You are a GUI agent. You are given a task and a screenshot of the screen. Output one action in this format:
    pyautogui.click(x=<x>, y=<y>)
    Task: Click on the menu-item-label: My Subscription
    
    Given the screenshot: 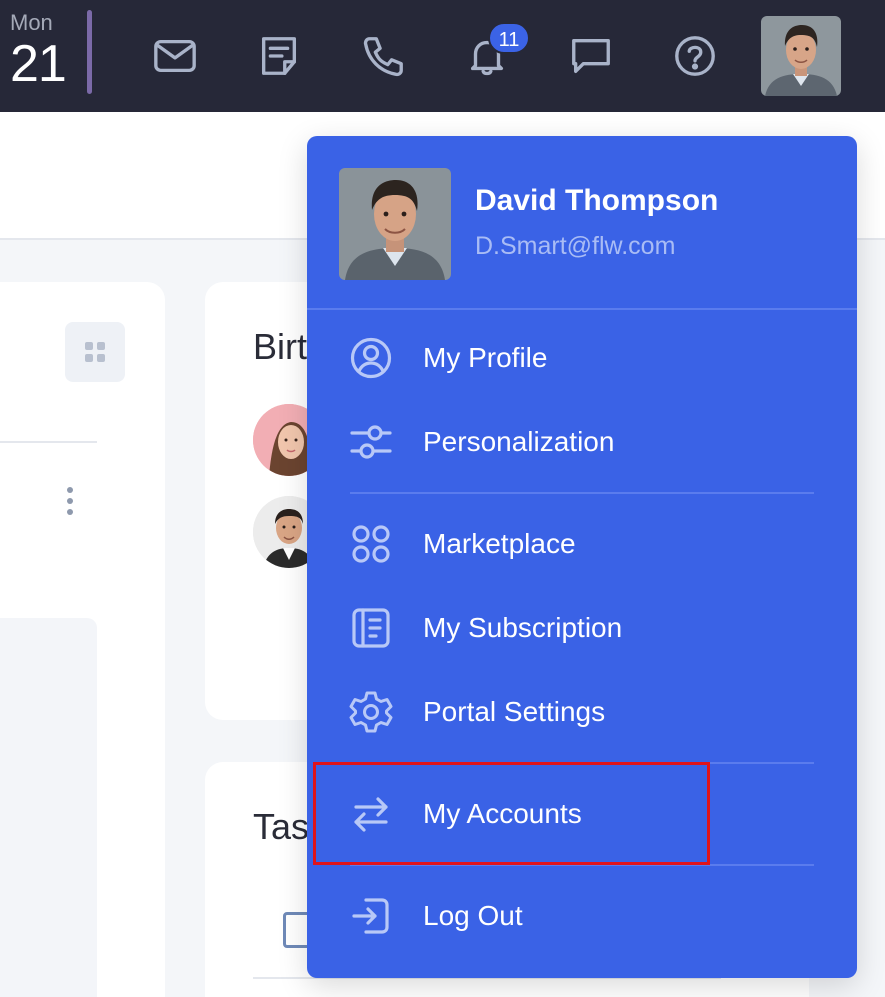 What is the action you would take?
    pyautogui.click(x=523, y=627)
    